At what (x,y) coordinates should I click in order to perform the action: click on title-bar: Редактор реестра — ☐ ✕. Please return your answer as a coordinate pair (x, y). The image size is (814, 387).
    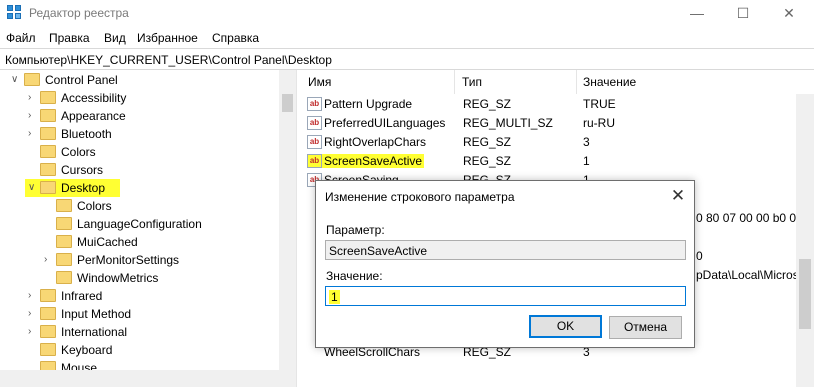
    Looking at the image, I should click on (407, 13).